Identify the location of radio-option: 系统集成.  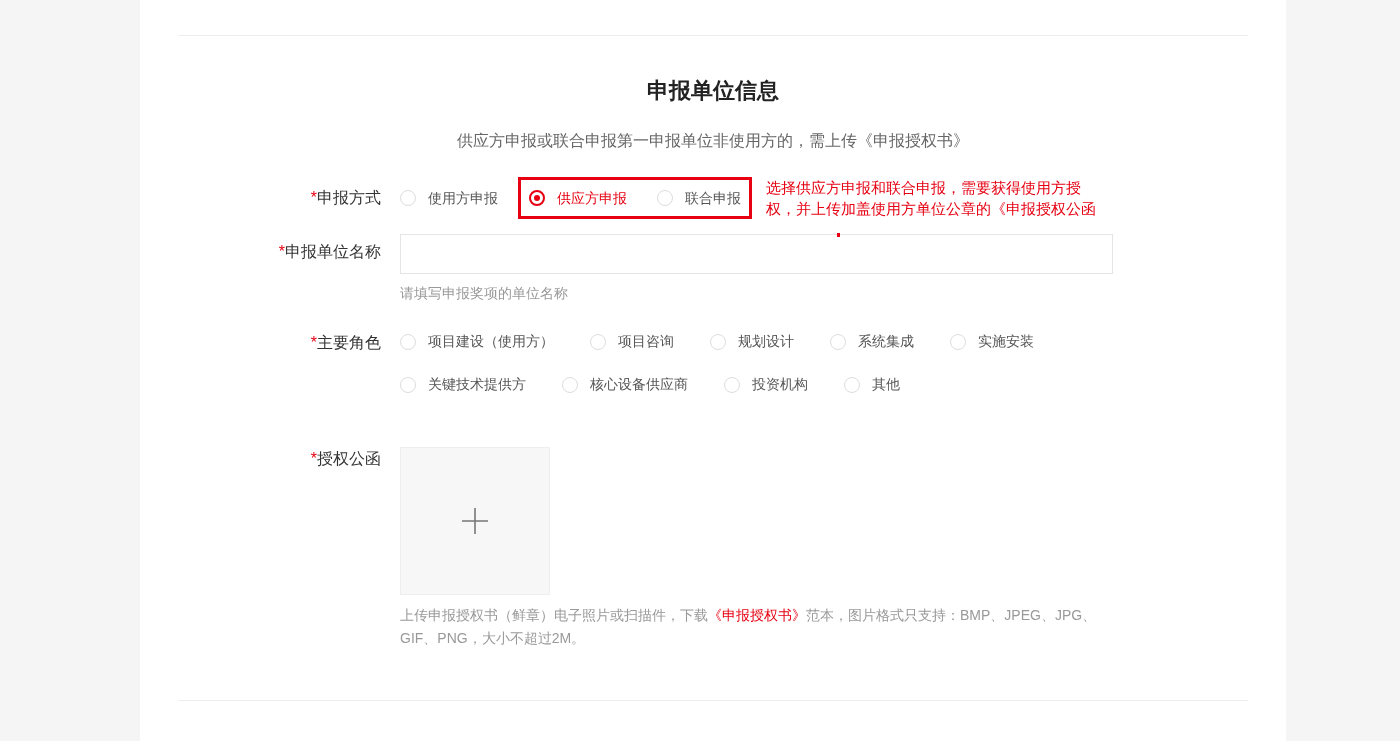
(872, 341).